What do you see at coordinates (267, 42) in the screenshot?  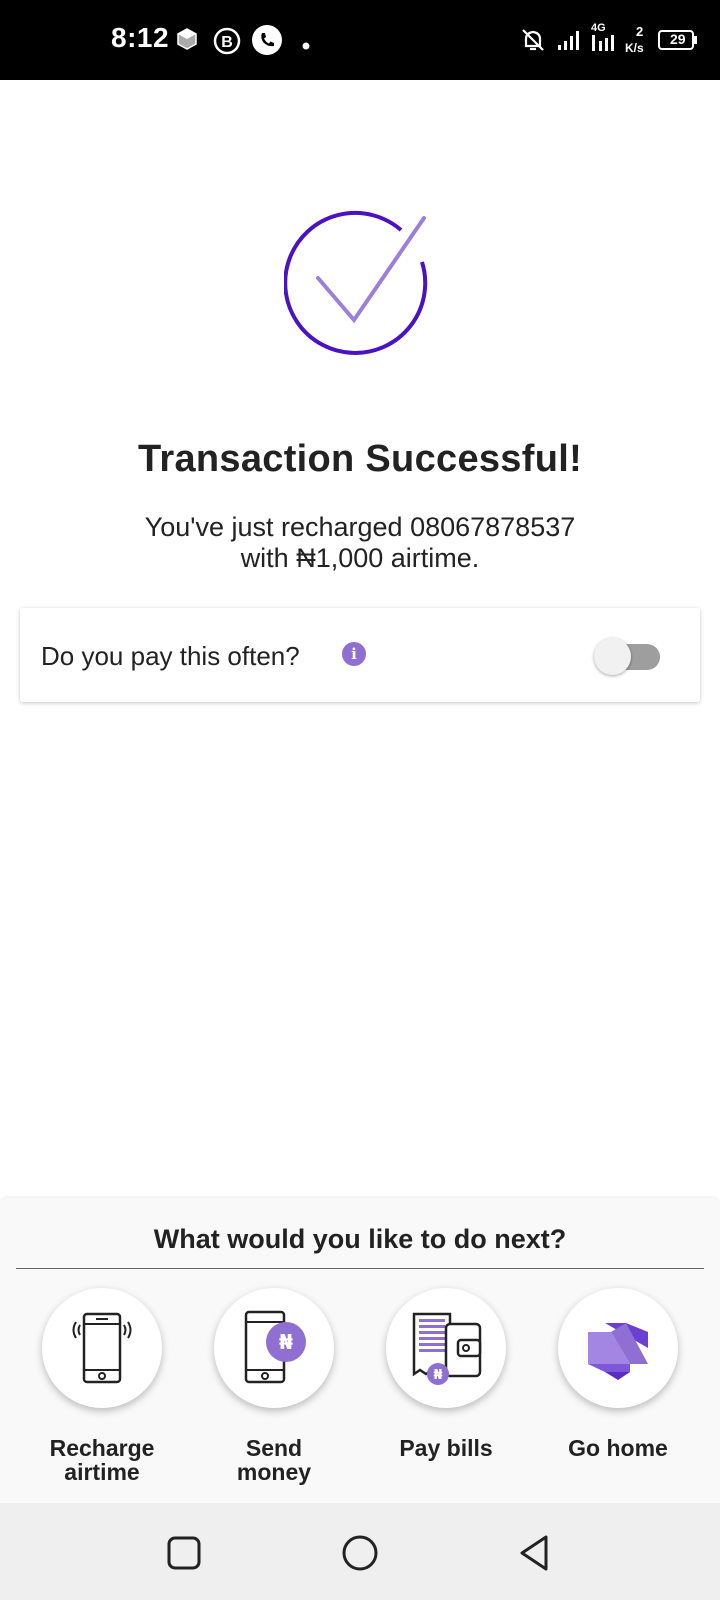 I see `phone-call-icon` at bounding box center [267, 42].